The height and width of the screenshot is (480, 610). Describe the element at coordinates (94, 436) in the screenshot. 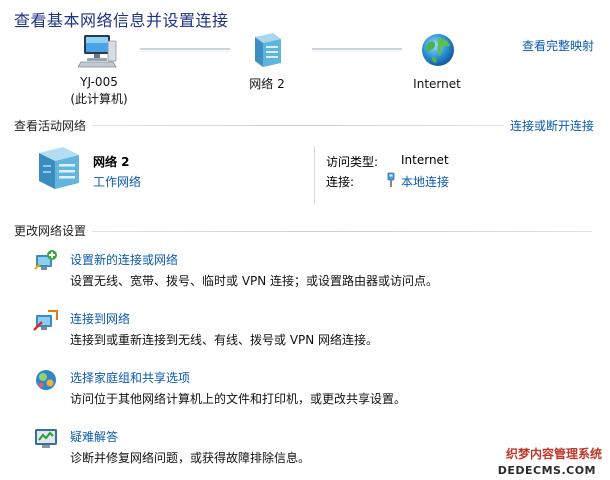

I see `task-troubleshoot: 疑难解答` at that location.